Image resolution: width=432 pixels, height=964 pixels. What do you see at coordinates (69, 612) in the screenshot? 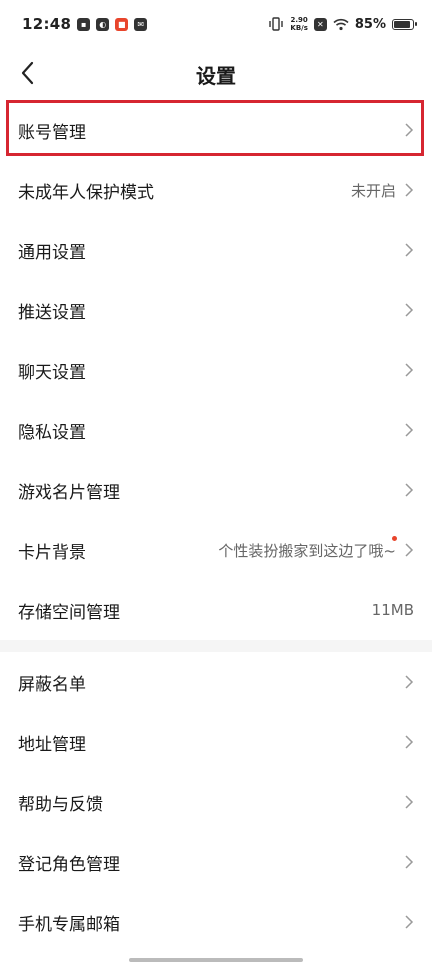
I see `item-label: 存储空间管理` at bounding box center [69, 612].